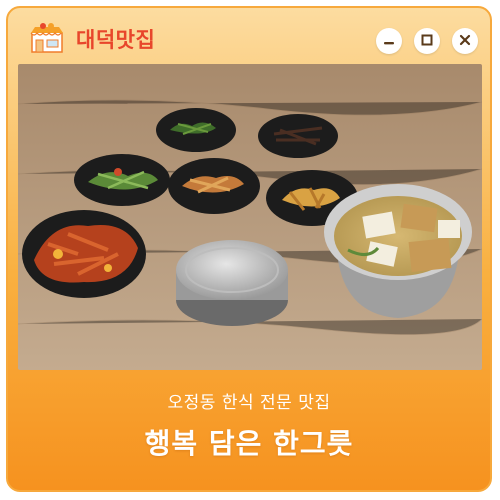  I want to click on minimize-icon, so click(389, 41).